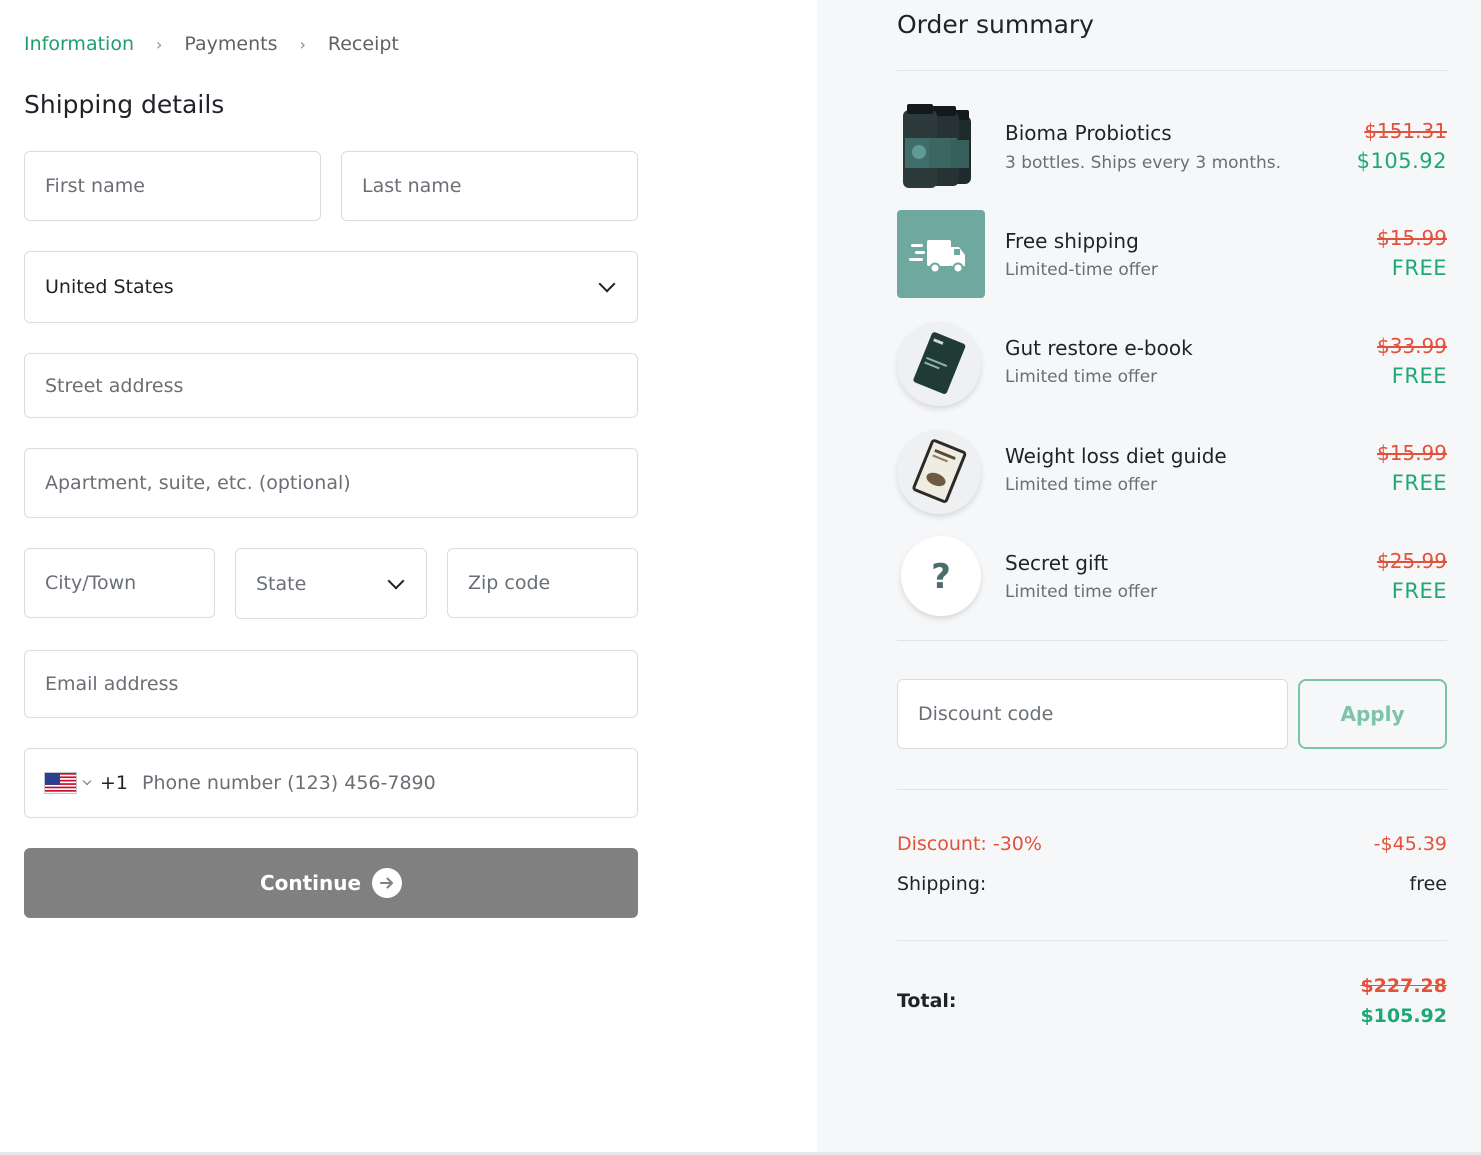  Describe the element at coordinates (941, 254) in the screenshot. I see `delivery-truck-icon` at that location.